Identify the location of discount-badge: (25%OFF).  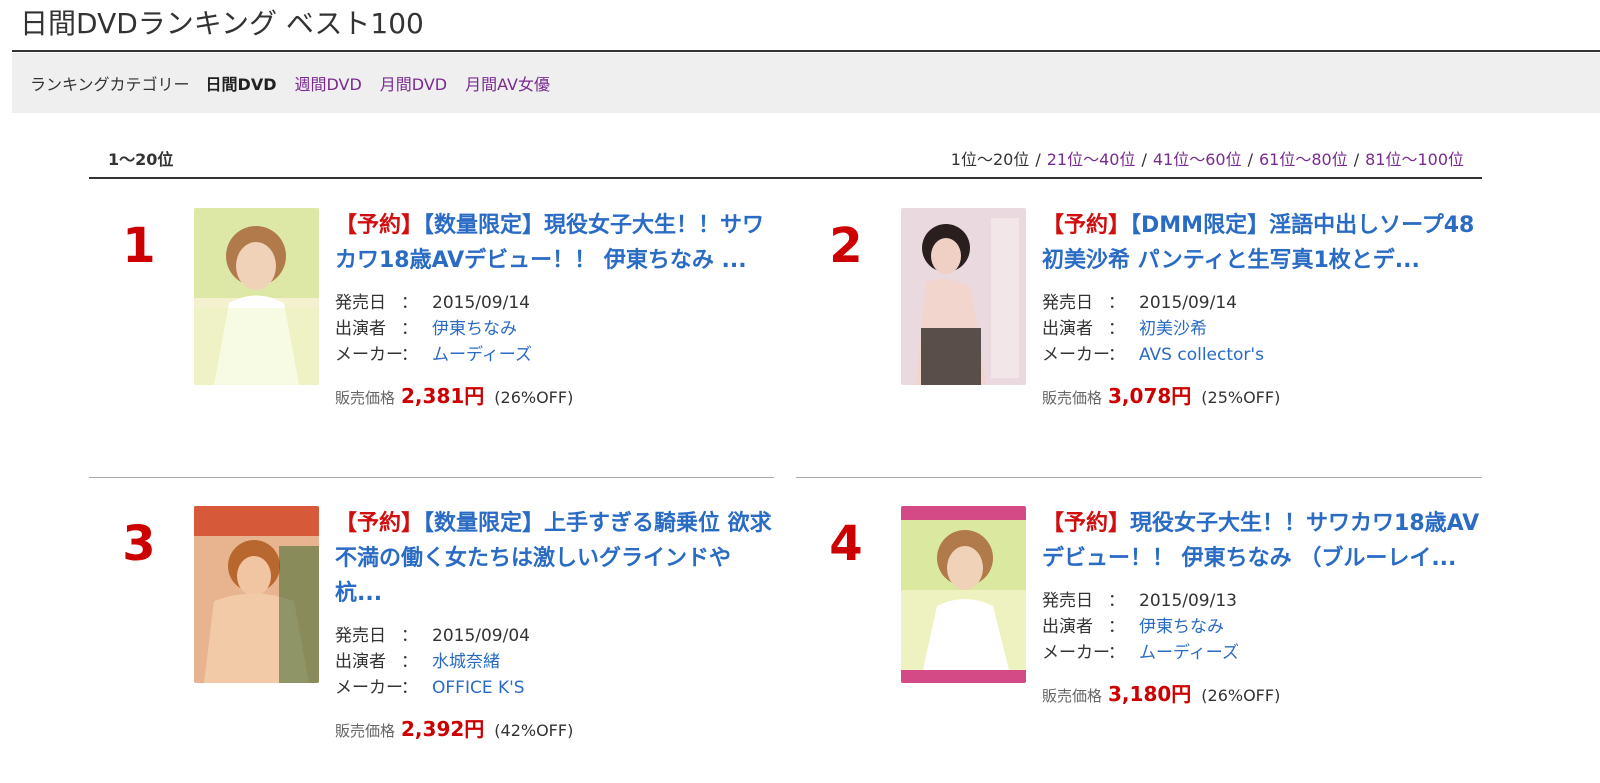
(1241, 397).